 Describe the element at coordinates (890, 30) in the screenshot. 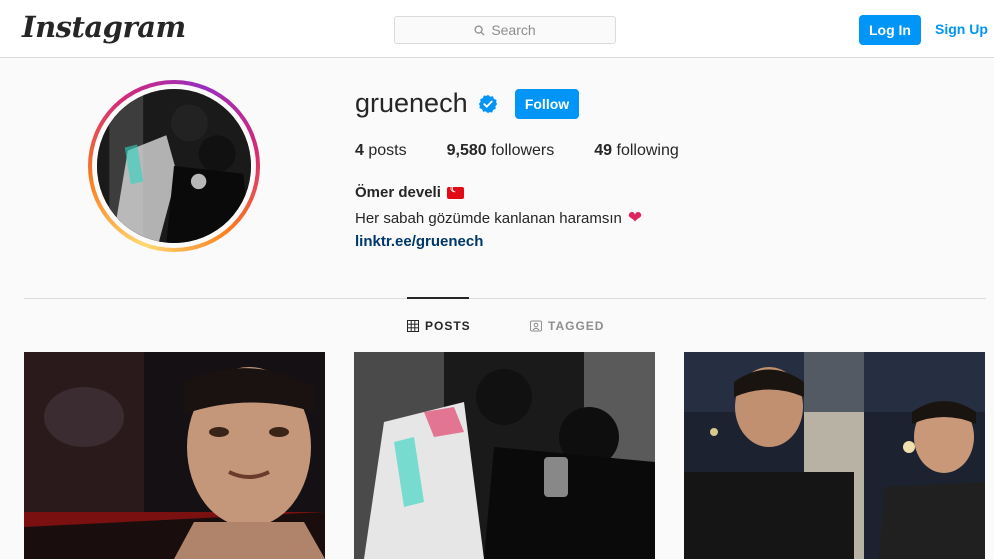

I see `login-button: Log In` at that location.